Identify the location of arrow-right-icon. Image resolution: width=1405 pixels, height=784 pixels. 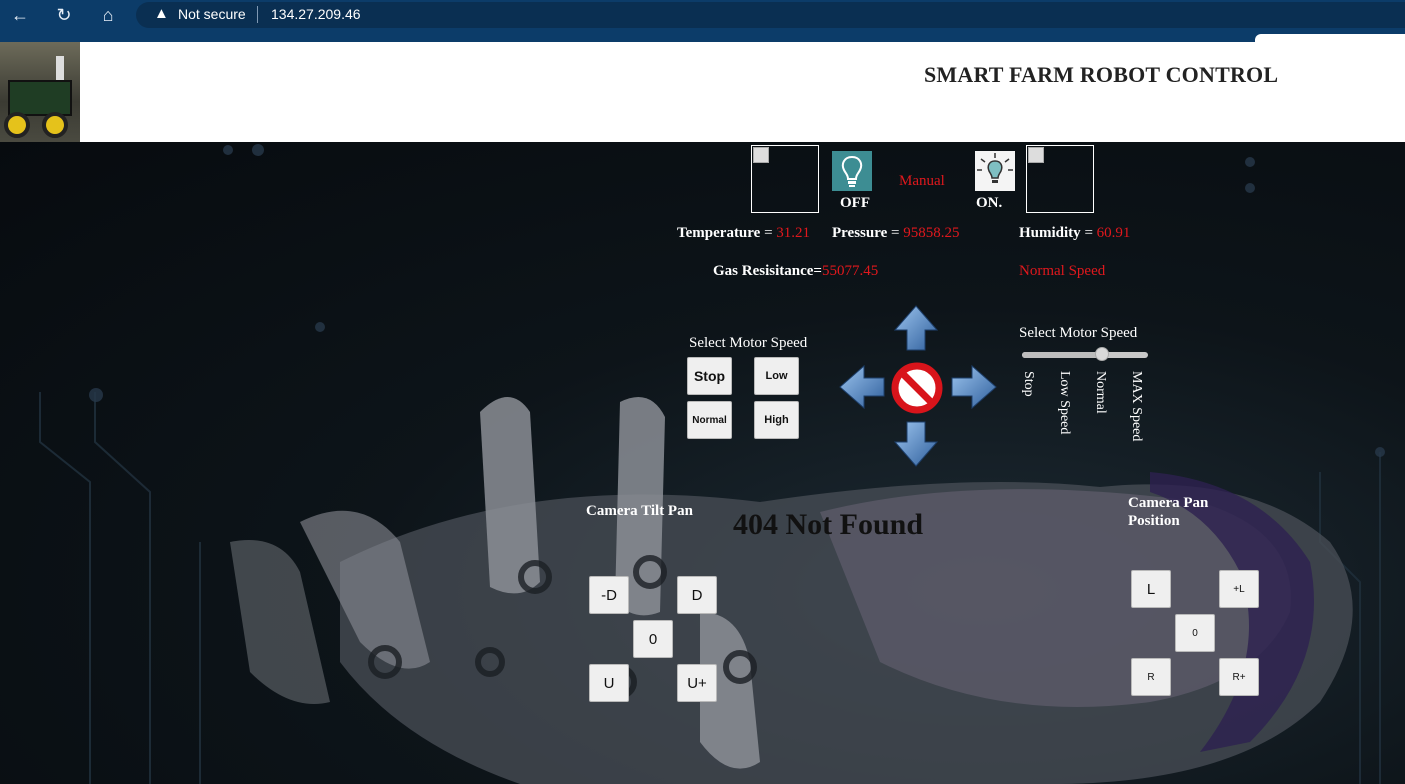
(974, 387).